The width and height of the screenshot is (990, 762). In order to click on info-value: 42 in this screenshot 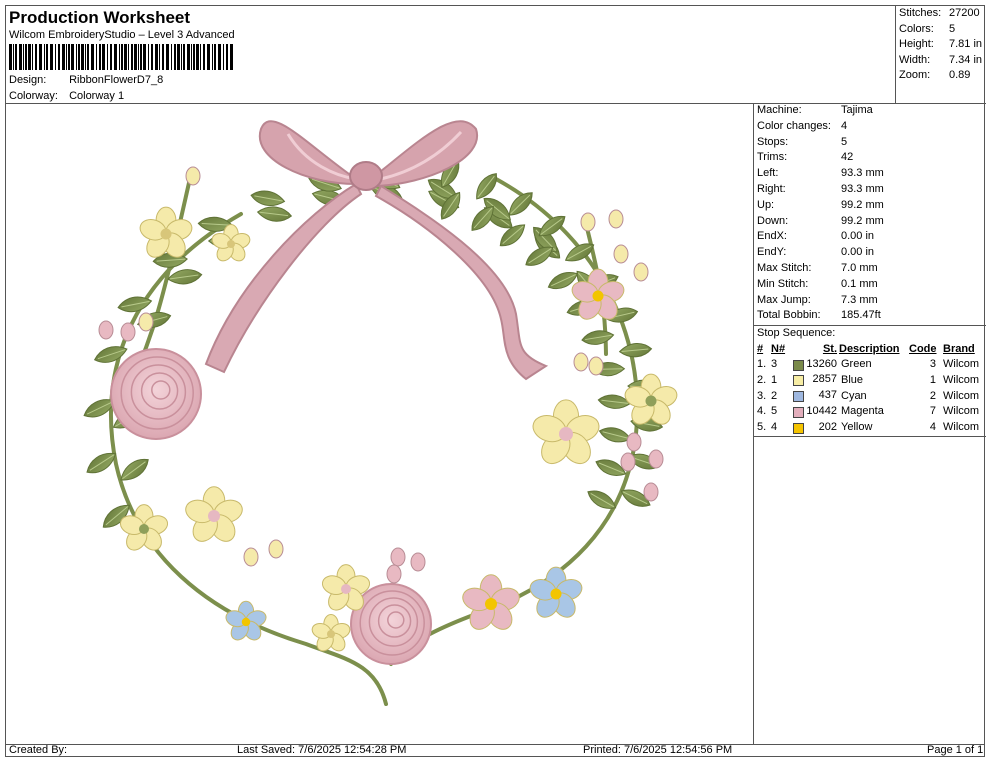, I will do `click(847, 157)`.